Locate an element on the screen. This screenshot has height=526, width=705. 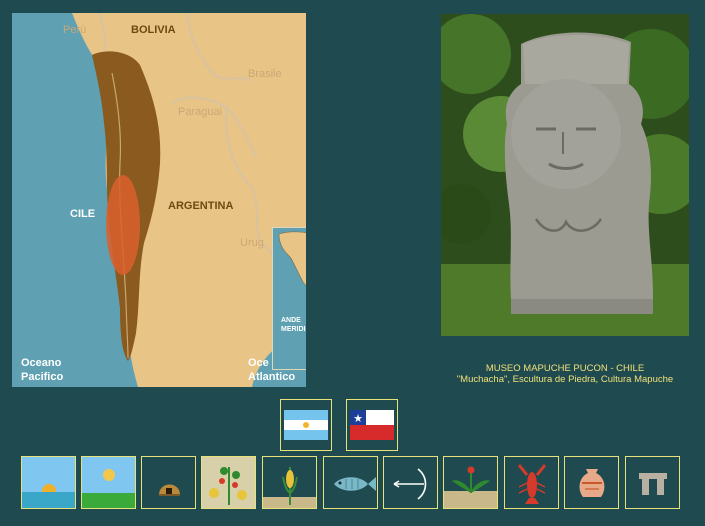
label-oceano-pacifico: Oceano Pacifico is located at coordinates (42, 370).